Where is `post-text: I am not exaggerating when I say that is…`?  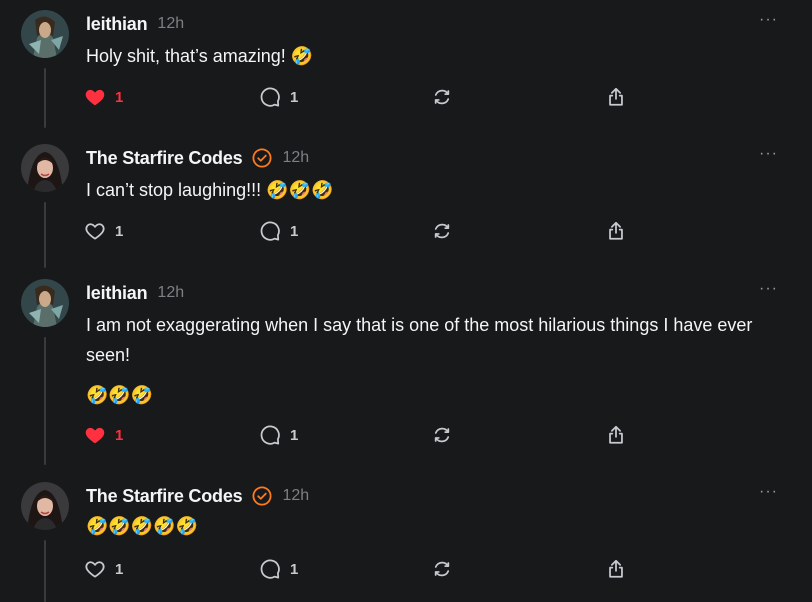
post-text: I am not exaggerating when I say that is… is located at coordinates (419, 340).